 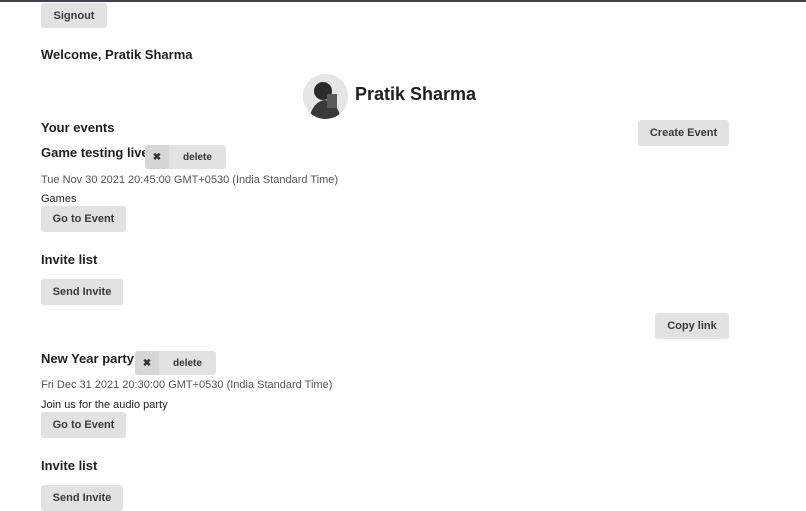 I want to click on top-bar, so click(x=403, y=1).